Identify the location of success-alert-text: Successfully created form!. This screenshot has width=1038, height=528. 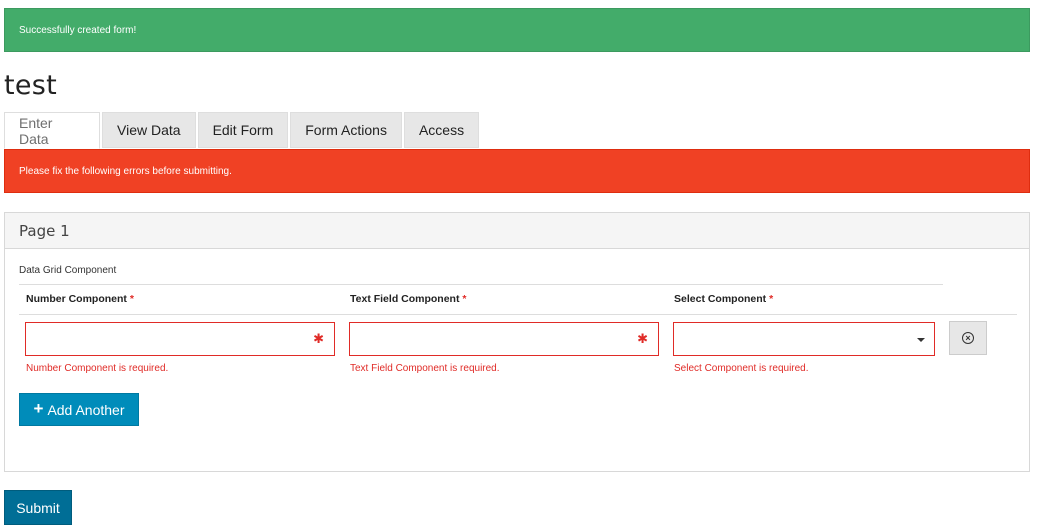
(78, 30).